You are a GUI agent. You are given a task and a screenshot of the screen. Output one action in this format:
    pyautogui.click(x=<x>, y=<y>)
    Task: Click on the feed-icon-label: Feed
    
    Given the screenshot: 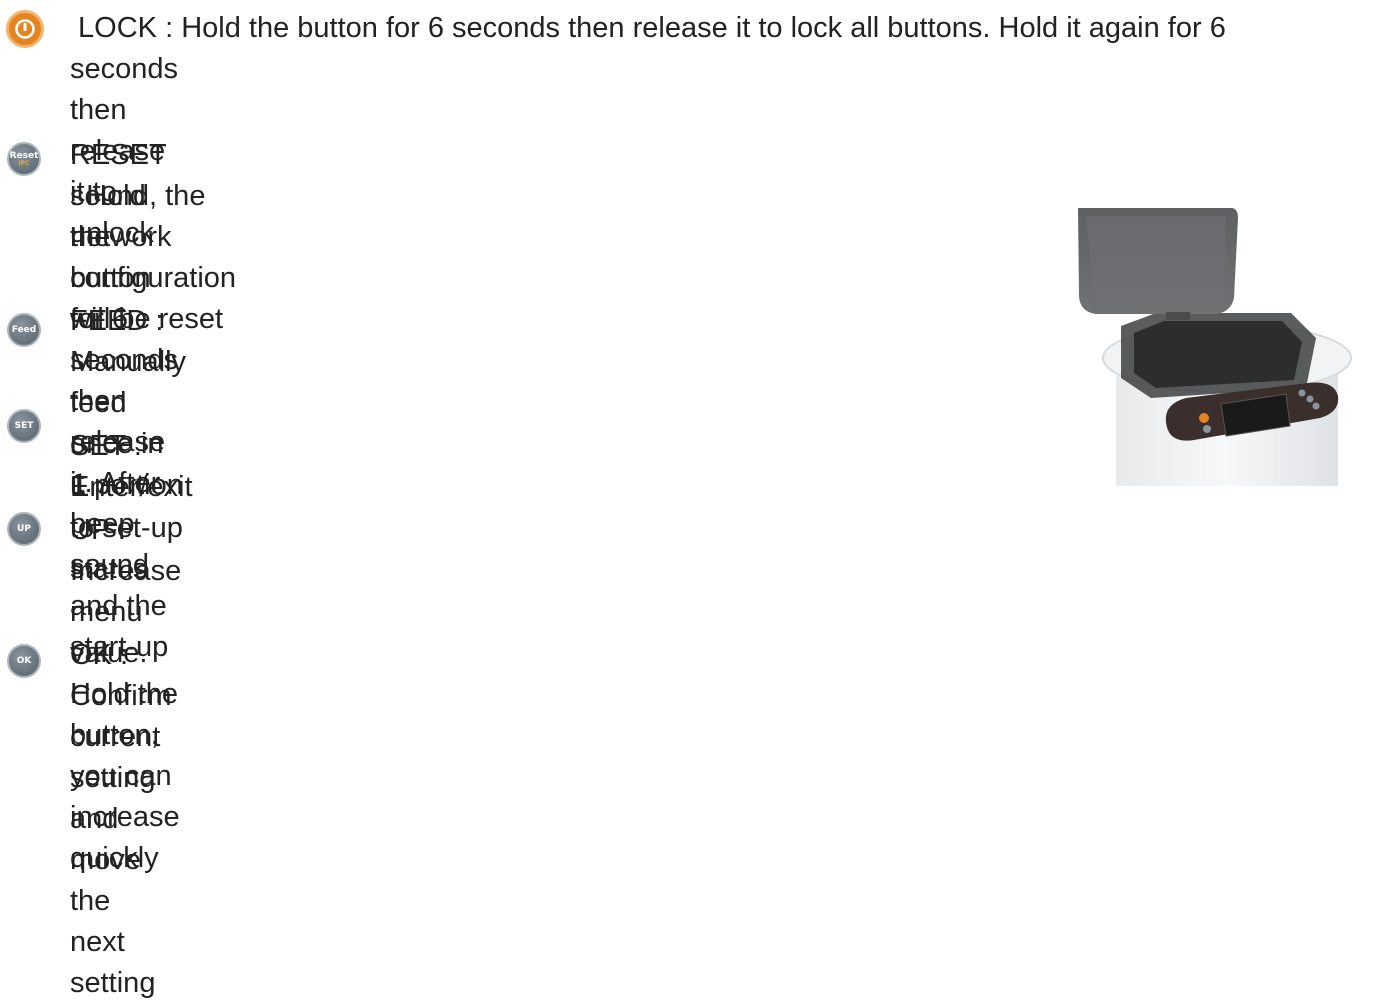 What is the action you would take?
    pyautogui.click(x=24, y=330)
    